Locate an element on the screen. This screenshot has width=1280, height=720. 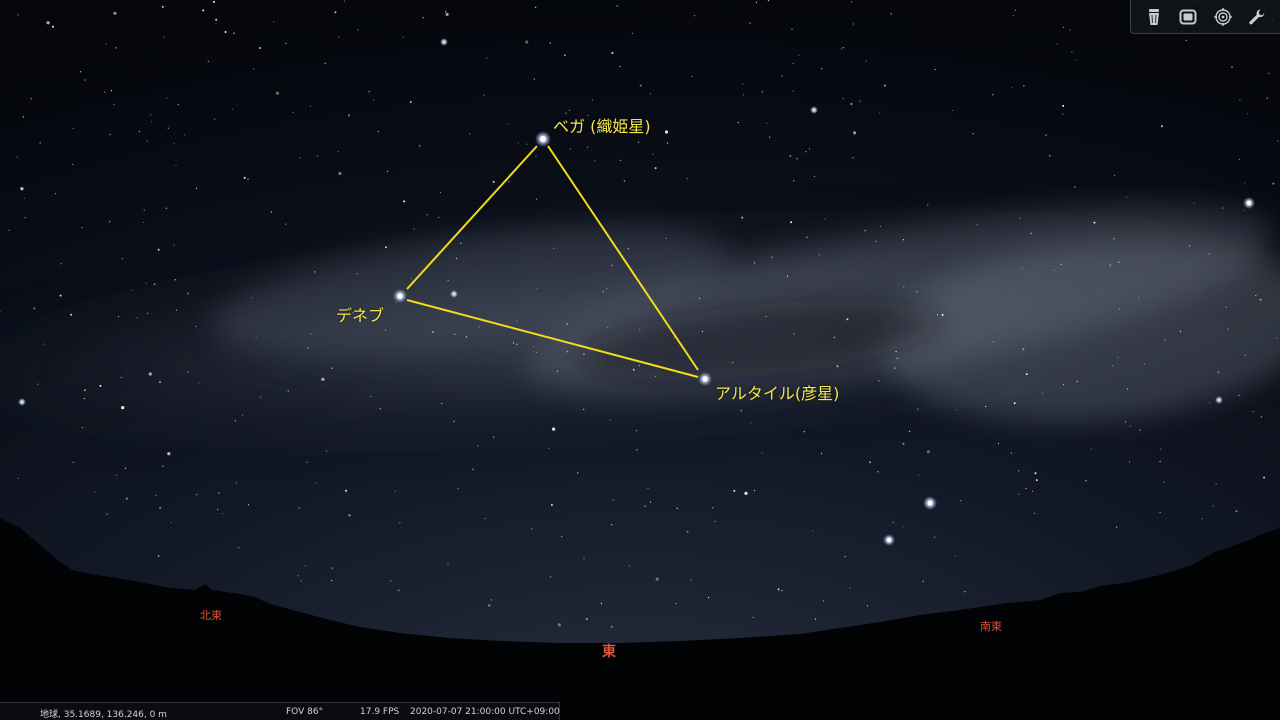
datetime-readout: 2020-07-07 21:00:00 UTC+09:00 is located at coordinates (485, 712).